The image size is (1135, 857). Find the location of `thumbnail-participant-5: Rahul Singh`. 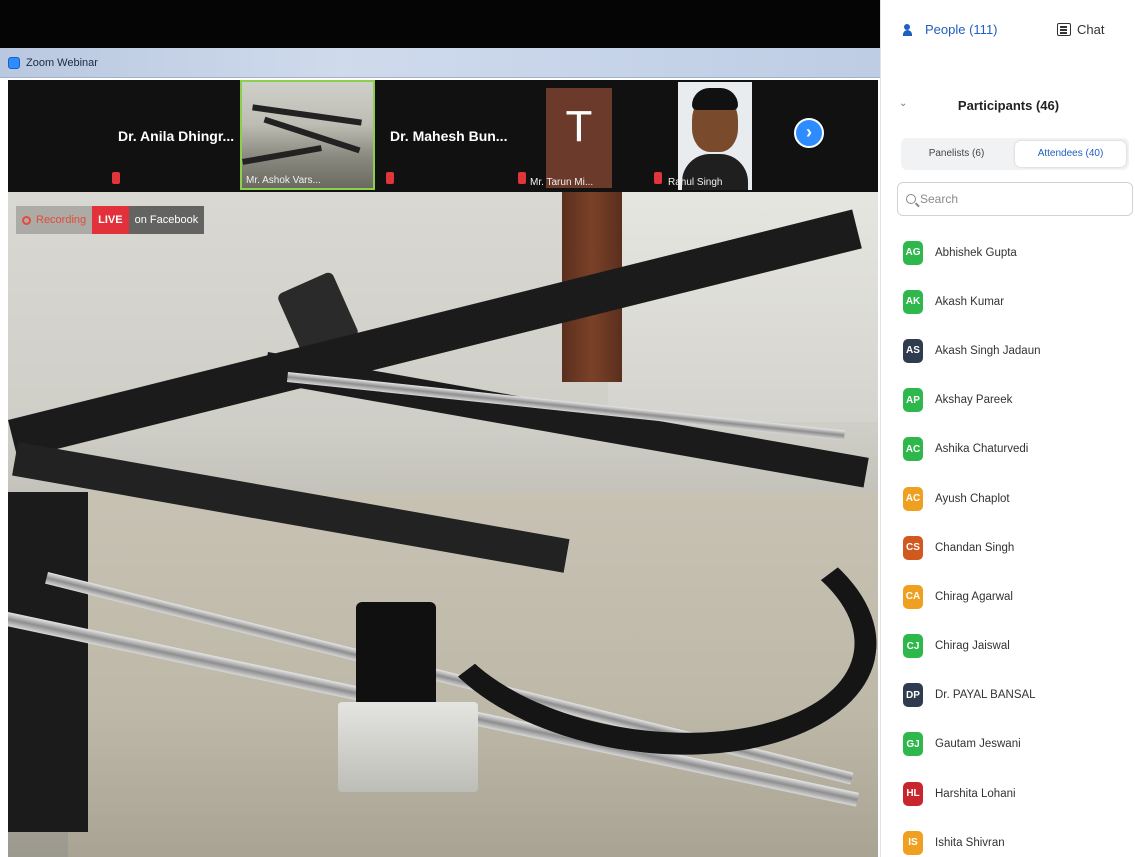

thumbnail-participant-5: Rahul Singh is located at coordinates (708, 135).